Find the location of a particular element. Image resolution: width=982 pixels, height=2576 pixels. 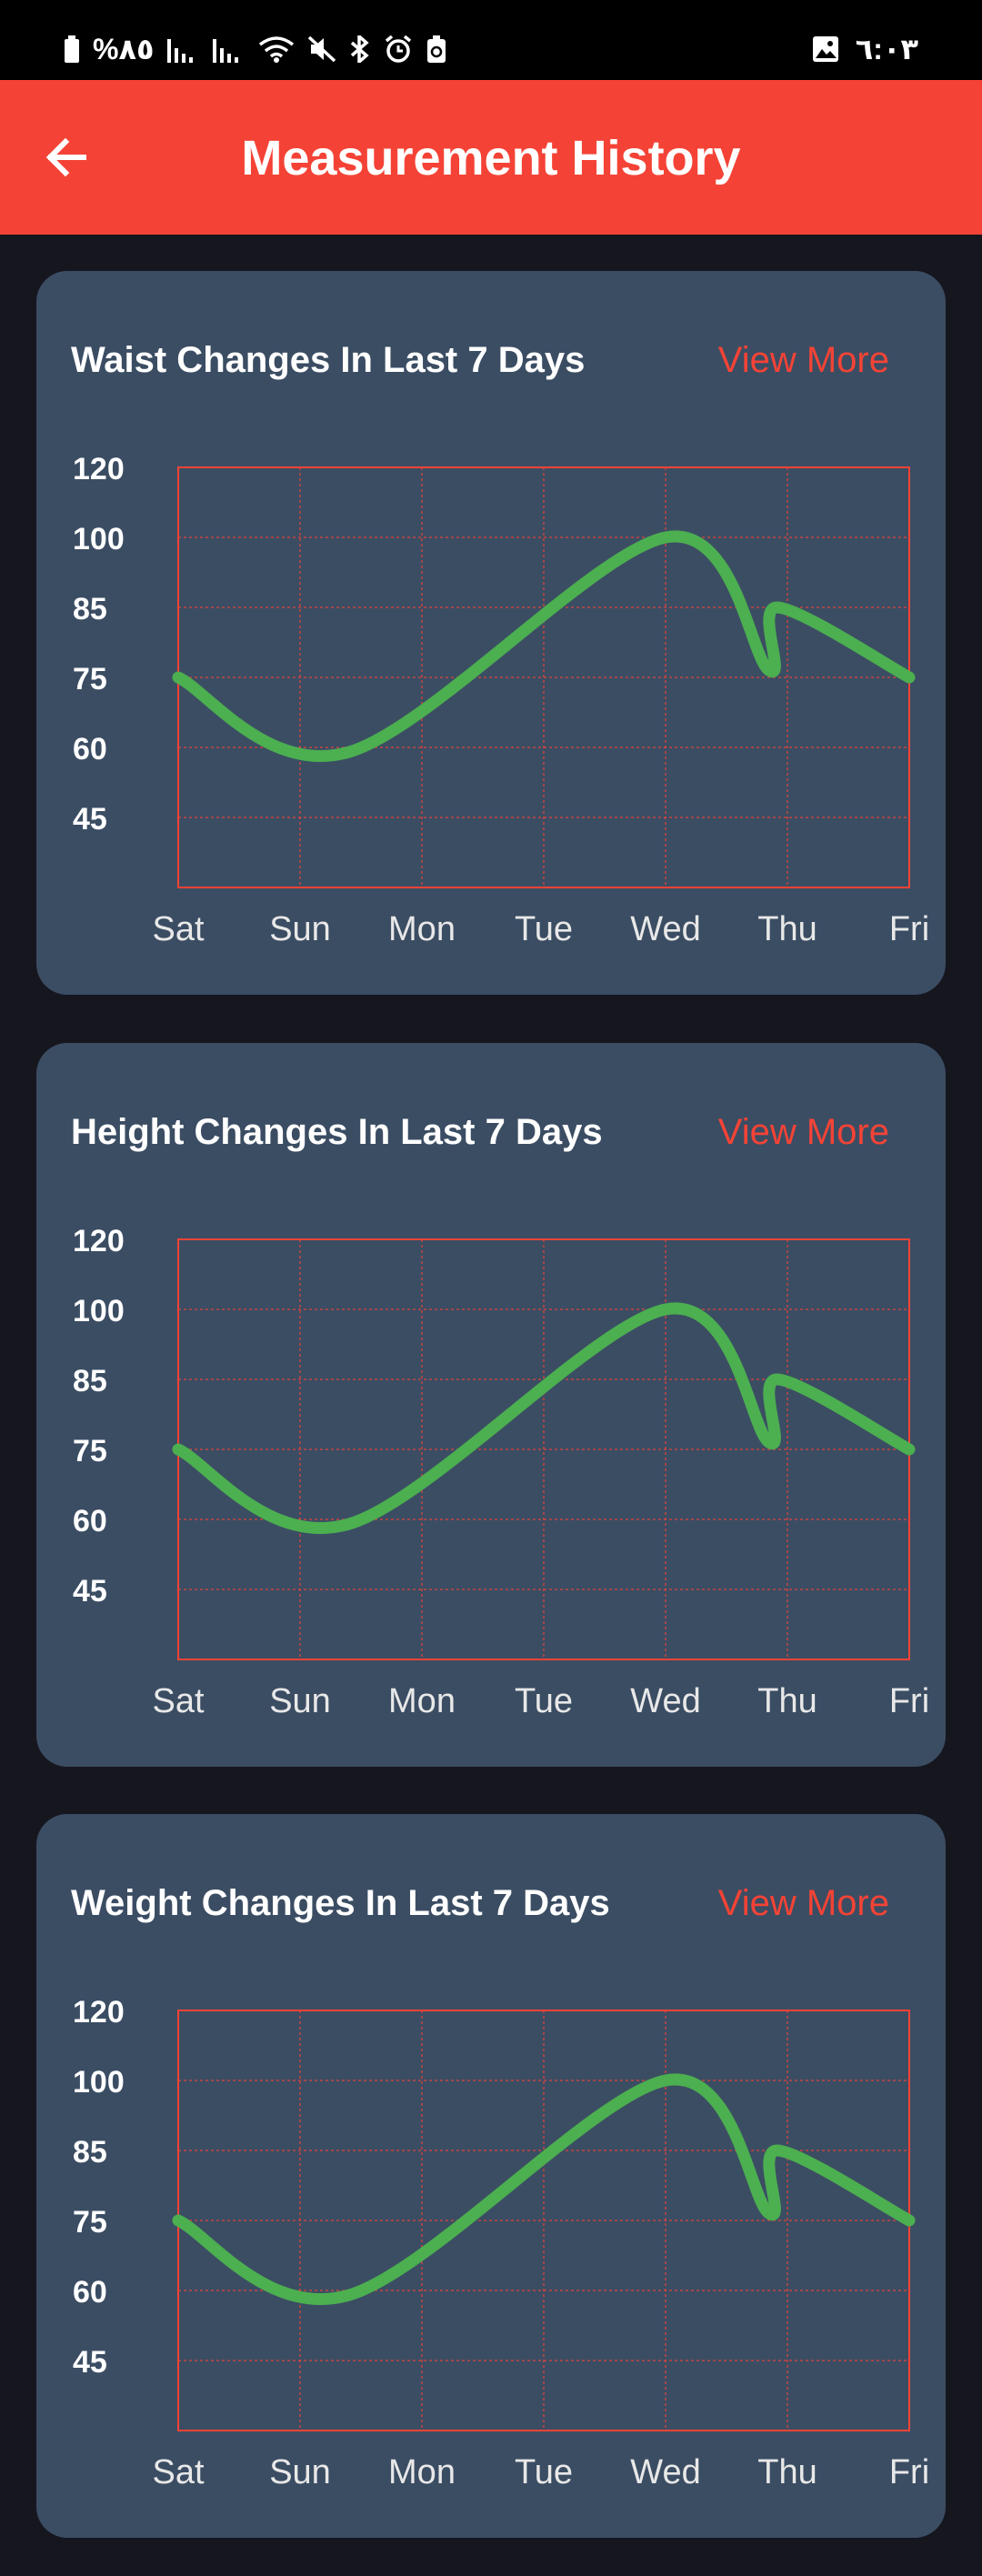

status-right: ٦:٠٣ is located at coordinates (865, 49).